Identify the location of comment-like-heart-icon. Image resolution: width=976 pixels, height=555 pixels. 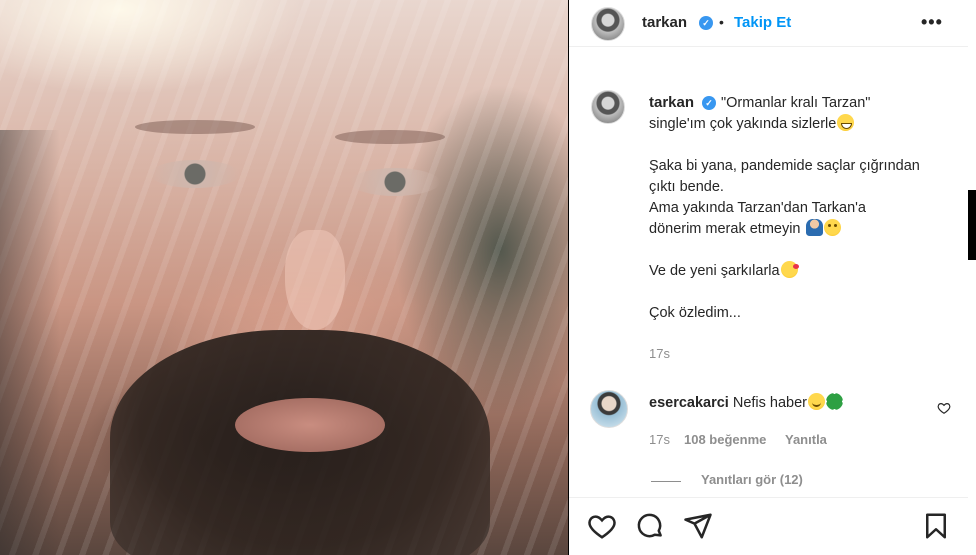
(944, 408).